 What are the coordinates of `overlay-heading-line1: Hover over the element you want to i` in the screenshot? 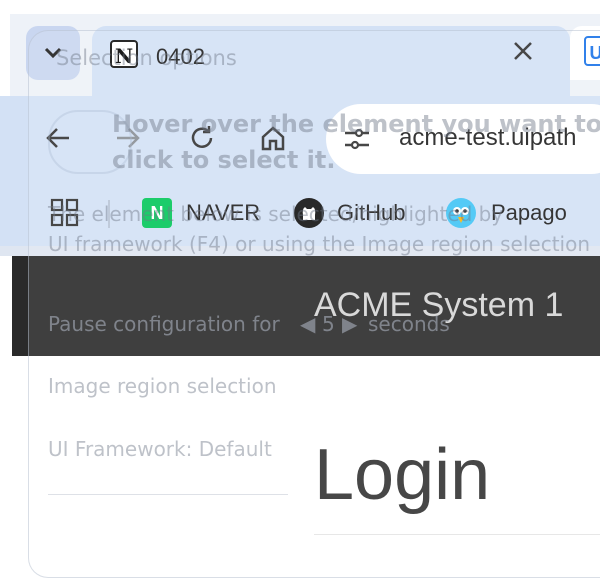 It's located at (356, 124).